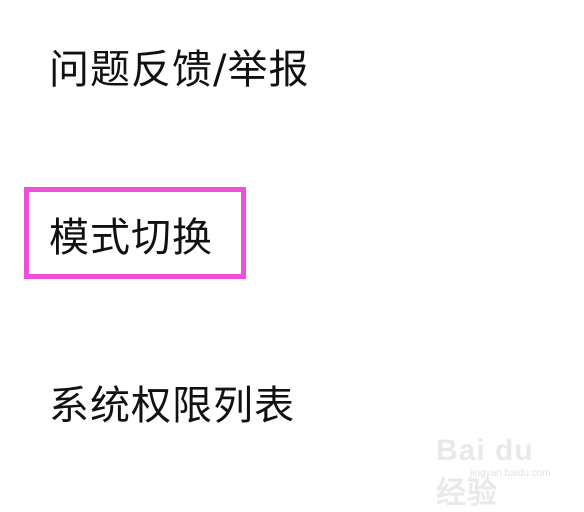 The image size is (584, 512). Describe the element at coordinates (179, 70) in the screenshot. I see `menu-item-feedback-report: 问题反馈/举报` at that location.